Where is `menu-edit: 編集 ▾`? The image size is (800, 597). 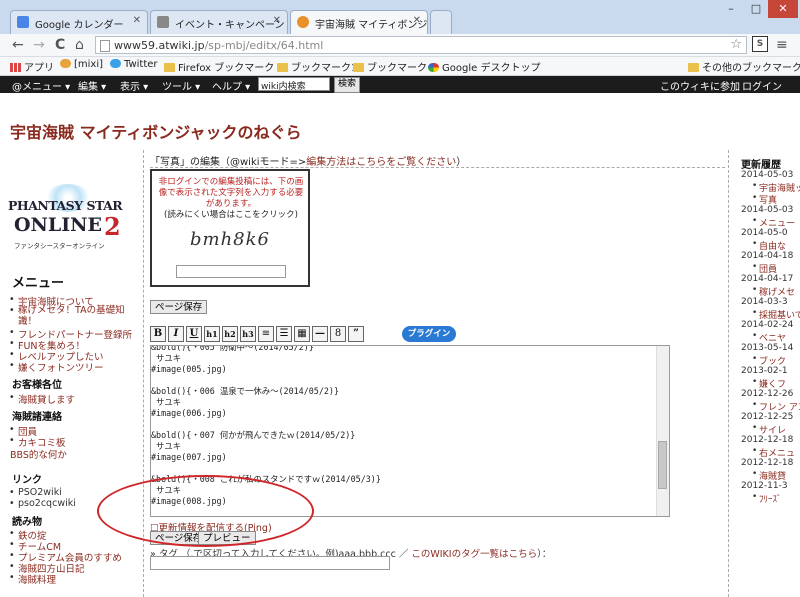 menu-edit: 編集 ▾ is located at coordinates (92, 85).